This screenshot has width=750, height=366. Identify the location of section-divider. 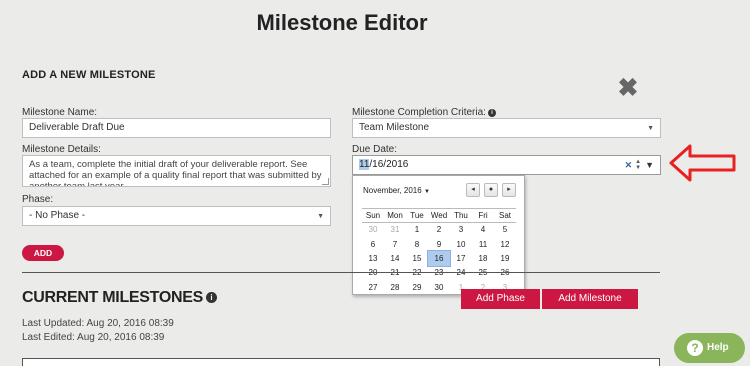
(341, 272).